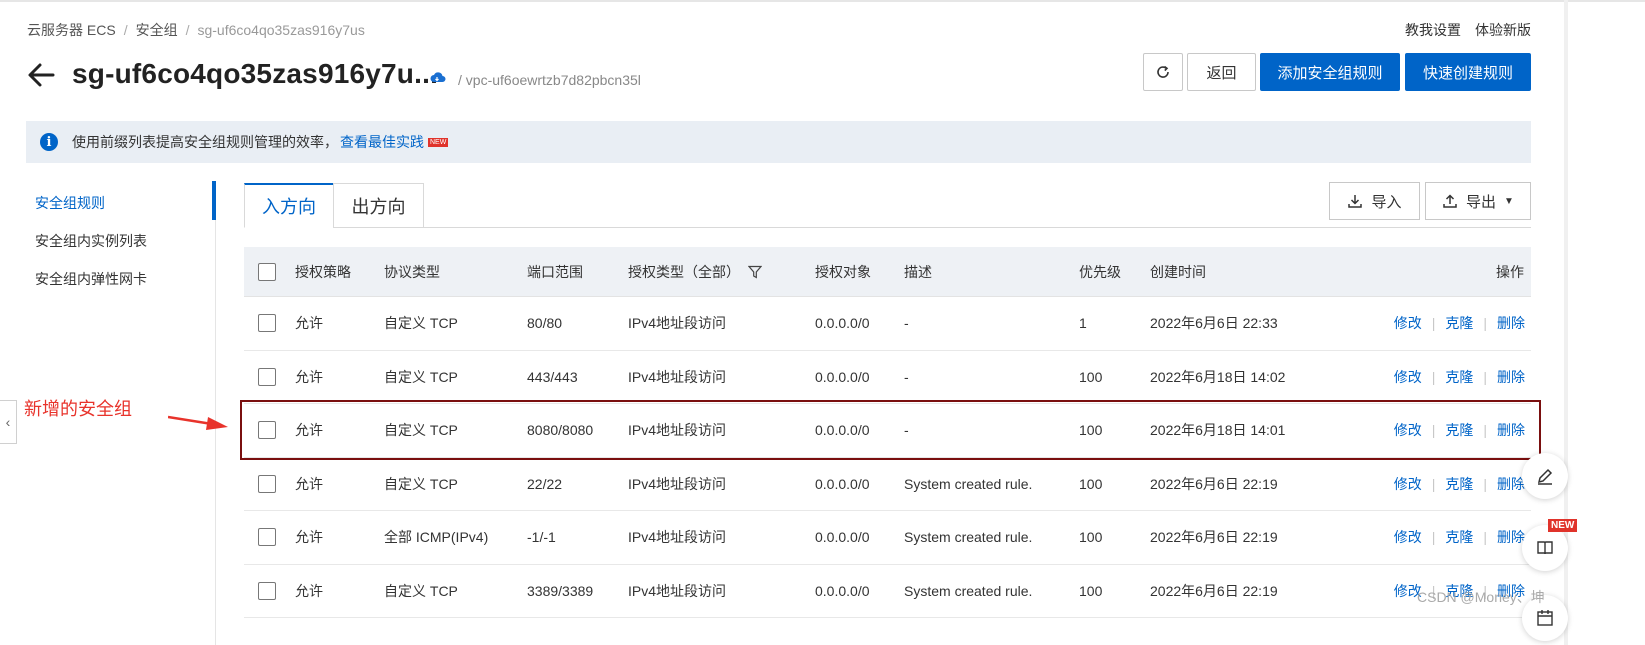 Image resolution: width=1645 pixels, height=645 pixels. I want to click on vpc-label: / vpc-uf6oewrtzb7d82pbcn35l, so click(549, 80).